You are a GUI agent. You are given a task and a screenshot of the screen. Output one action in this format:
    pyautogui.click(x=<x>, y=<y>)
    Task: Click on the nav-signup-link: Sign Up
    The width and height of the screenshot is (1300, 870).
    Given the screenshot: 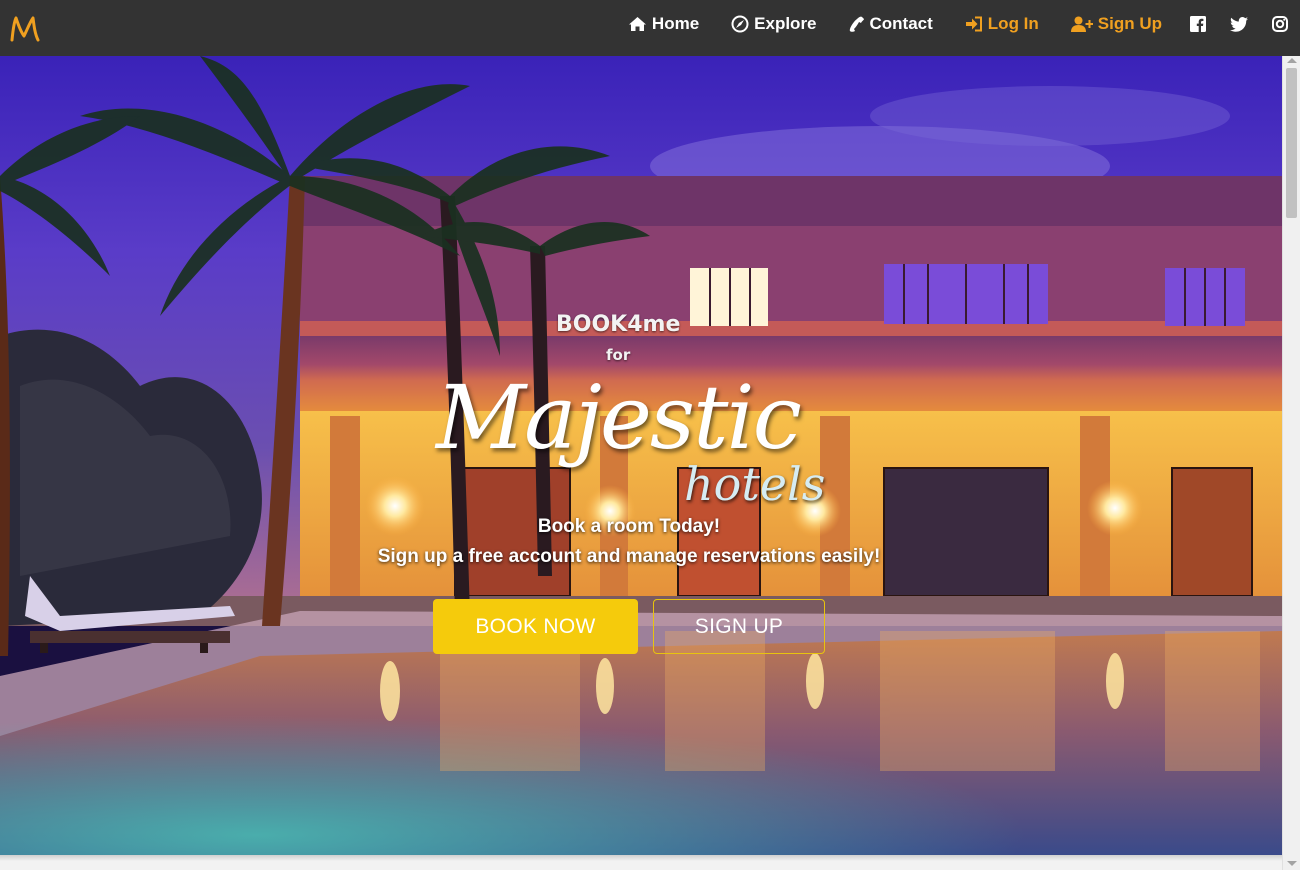 What is the action you would take?
    pyautogui.click(x=1116, y=24)
    